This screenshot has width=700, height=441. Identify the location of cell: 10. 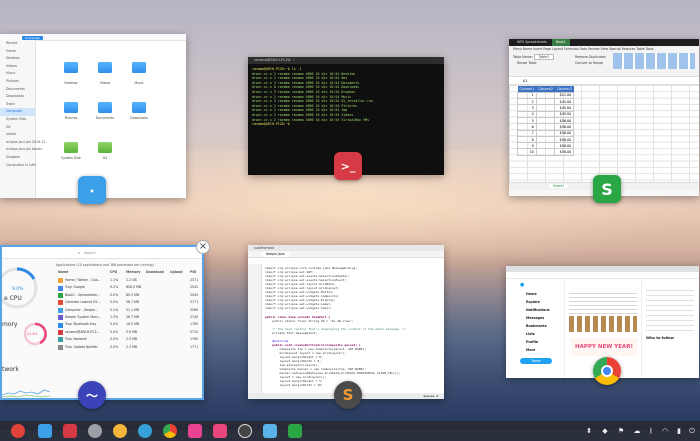
(527, 152).